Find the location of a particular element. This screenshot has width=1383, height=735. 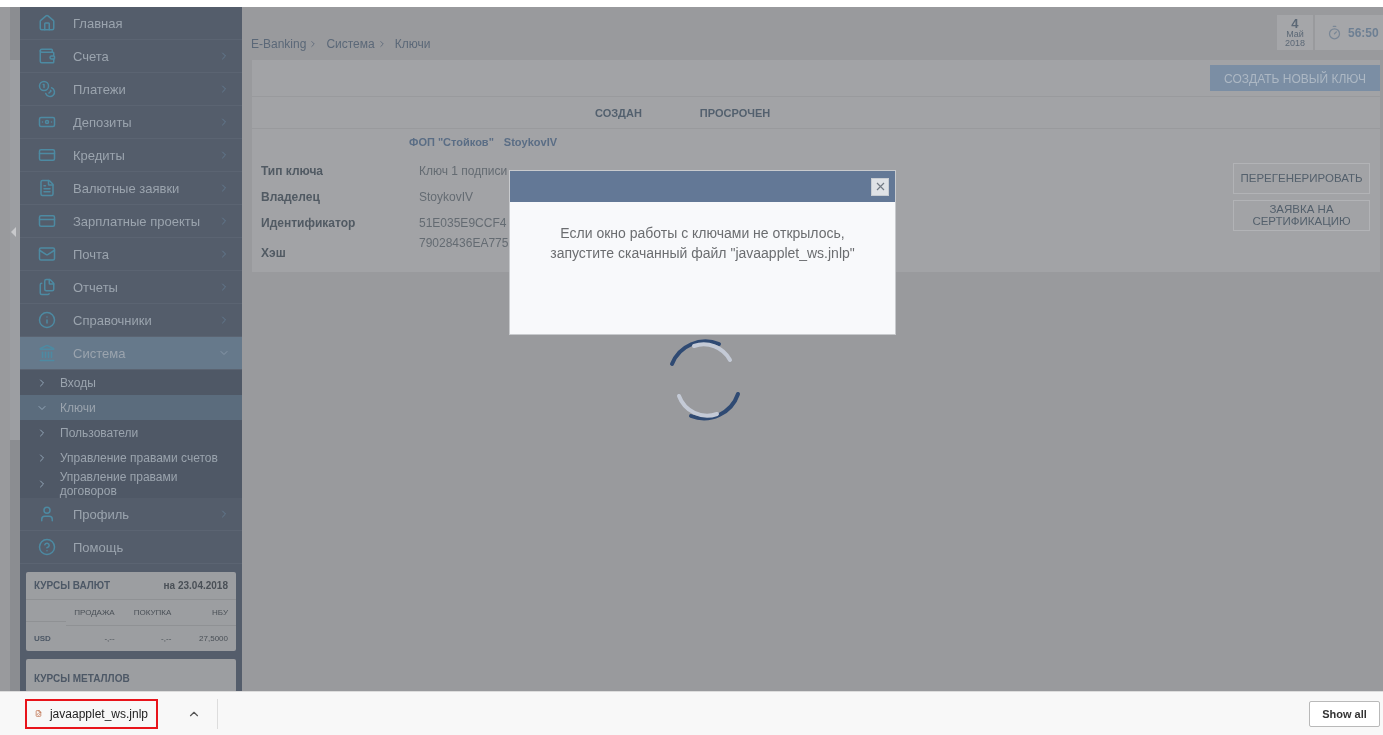

sidebar-item: Зарплатные проекты is located at coordinates (131, 221).